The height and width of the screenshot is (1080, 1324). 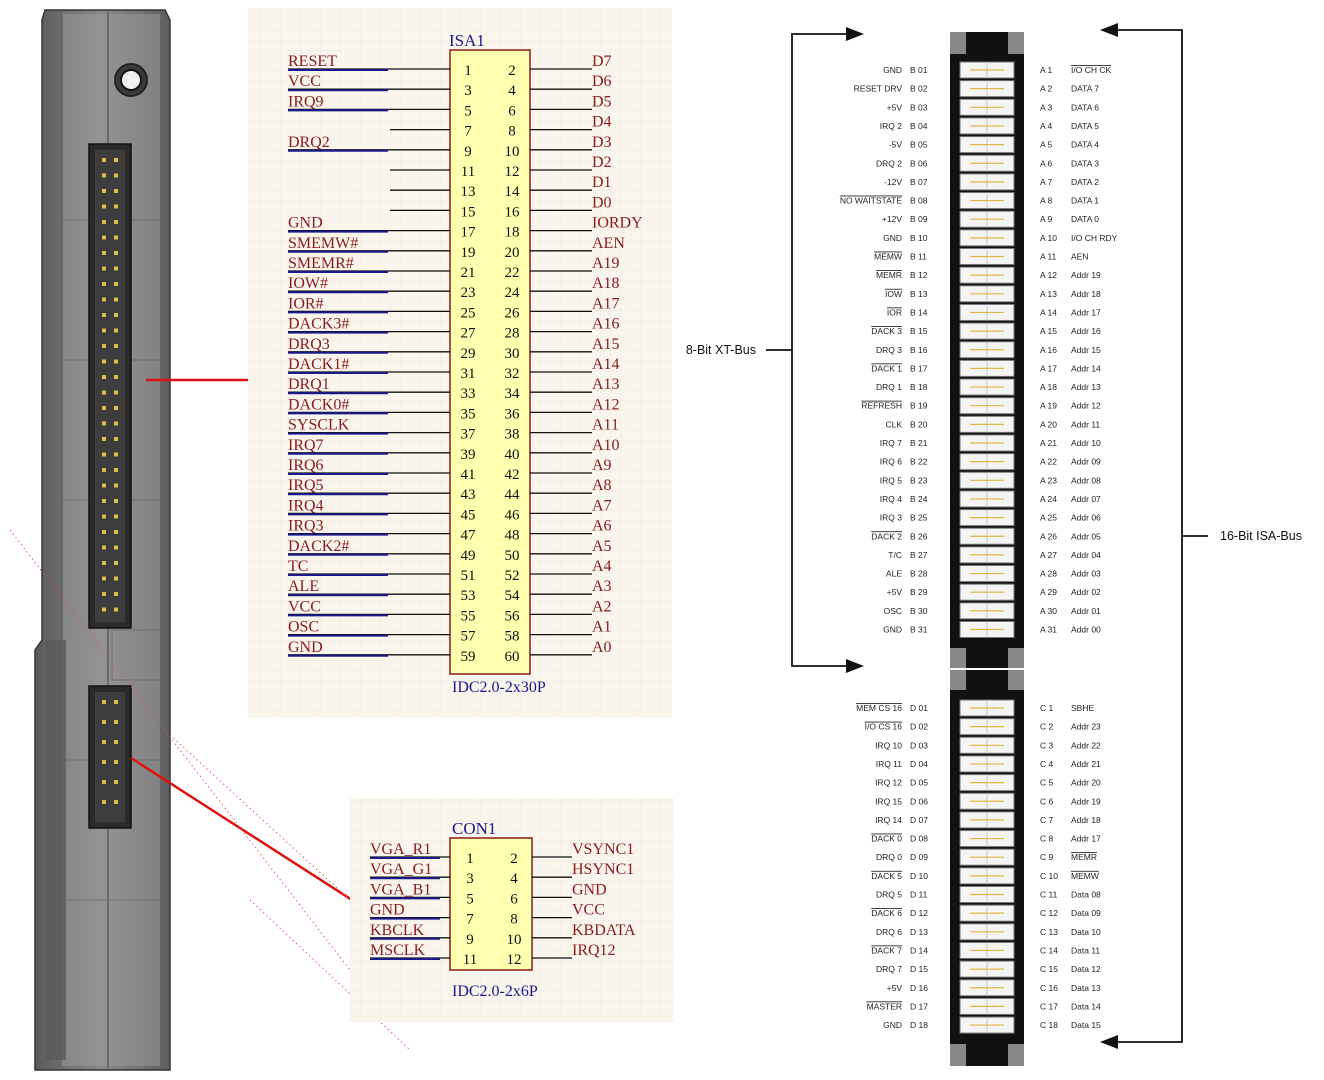 I want to click on pin-number: 30, so click(x=512, y=354).